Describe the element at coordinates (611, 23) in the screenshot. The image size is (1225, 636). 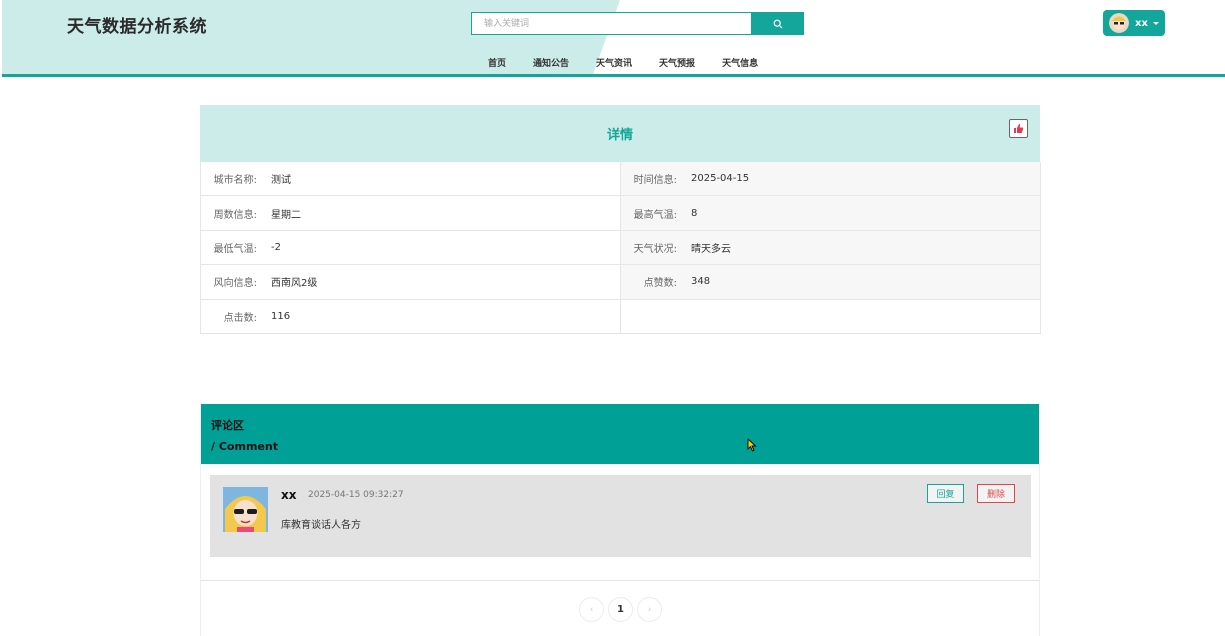
I see `search-input` at that location.